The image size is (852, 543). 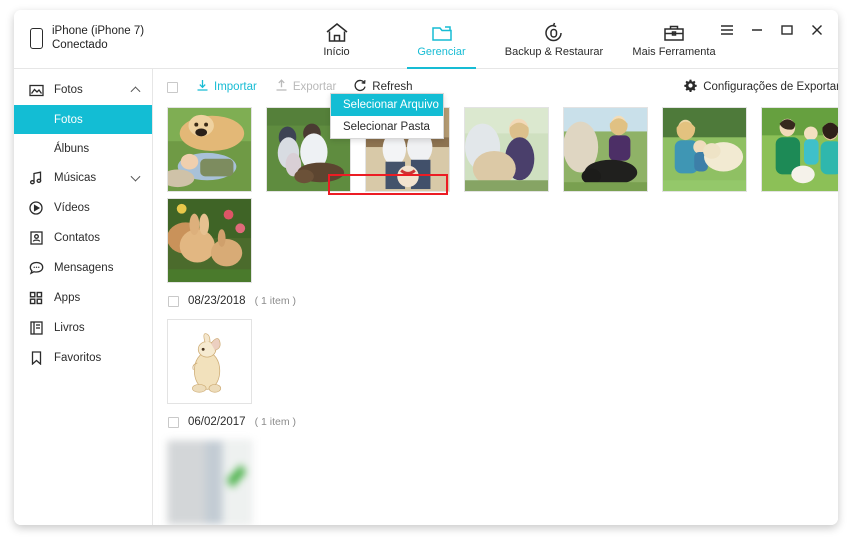 What do you see at coordinates (135, 176) in the screenshot?
I see `chevron-down-icon` at bounding box center [135, 176].